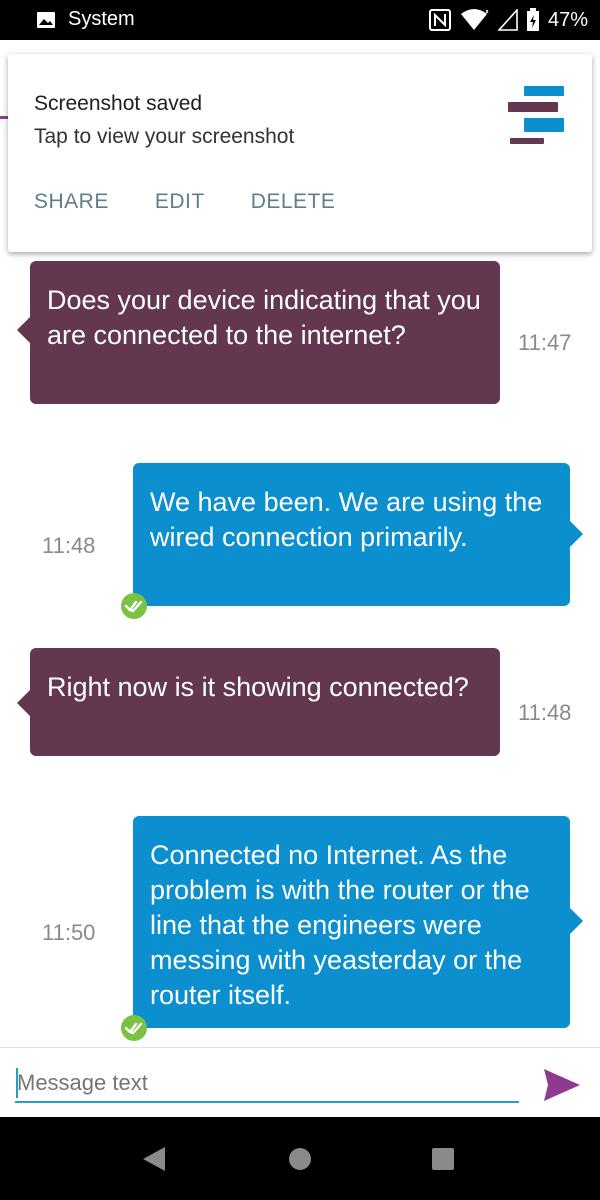 The image size is (600, 1200). What do you see at coordinates (567, 19) in the screenshot?
I see `battery-percent: 47%` at bounding box center [567, 19].